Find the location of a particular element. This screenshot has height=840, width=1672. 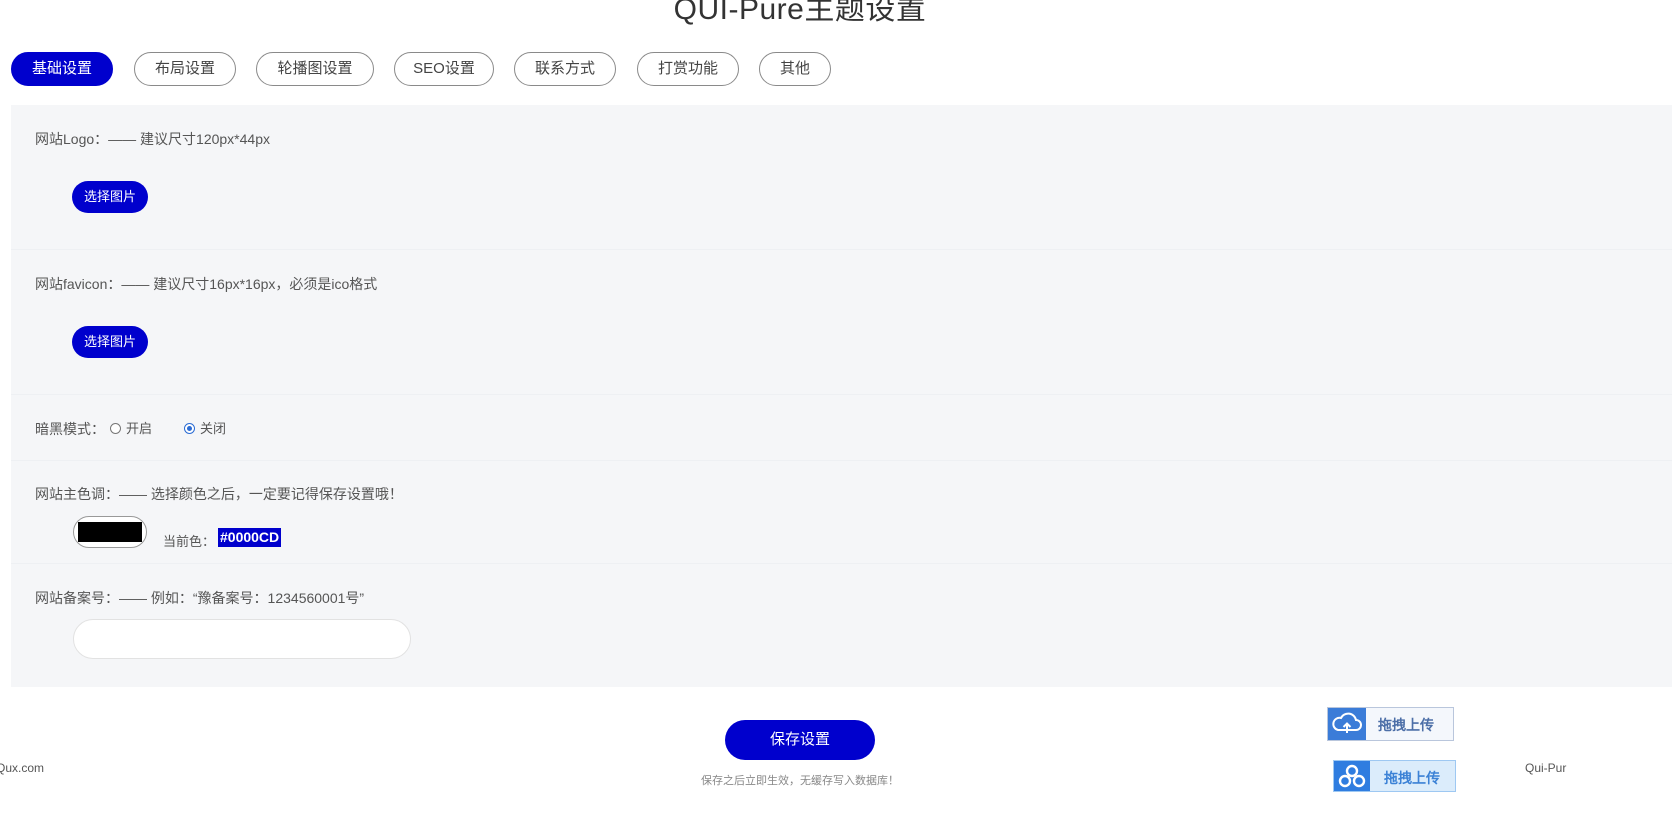

footer-site-link: Qux.com is located at coordinates (22, 768).